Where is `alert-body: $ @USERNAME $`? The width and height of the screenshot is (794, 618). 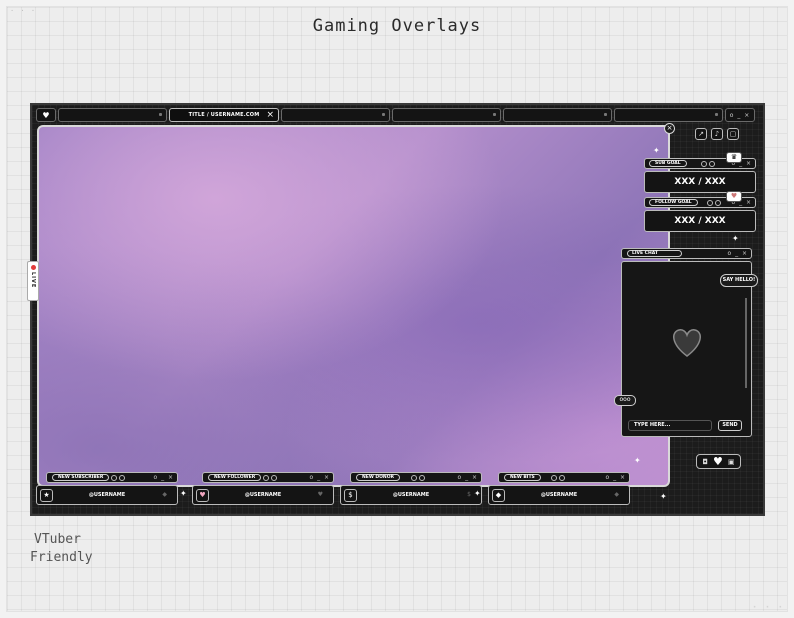 alert-body: $ @USERNAME $ is located at coordinates (411, 495).